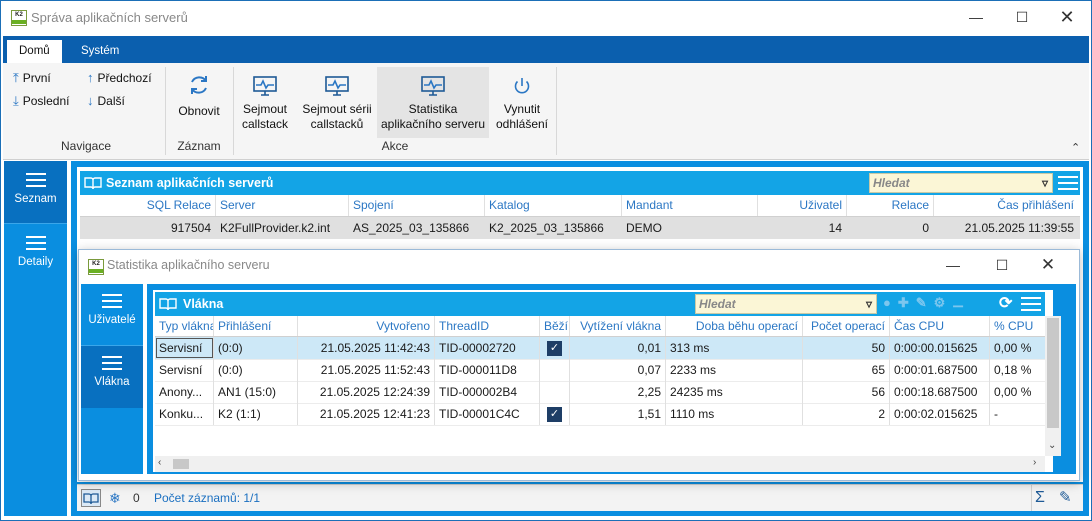 The height and width of the screenshot is (521, 1092). Describe the element at coordinates (199, 96) in the screenshot. I see `refresh-button: Obnovit` at that location.